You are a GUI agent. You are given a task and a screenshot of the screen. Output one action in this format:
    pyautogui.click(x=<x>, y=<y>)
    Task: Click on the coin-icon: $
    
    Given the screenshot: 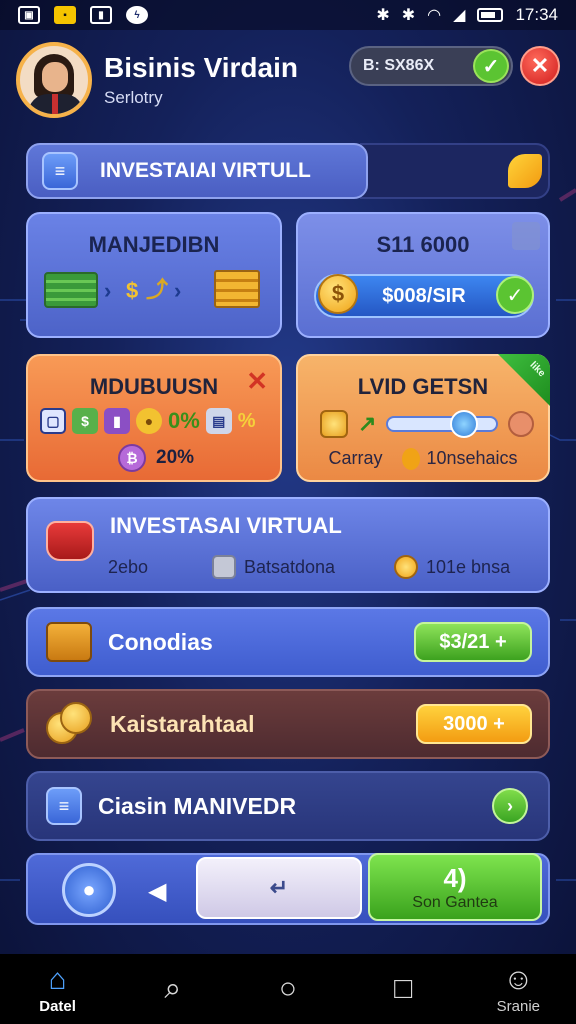 What is the action you would take?
    pyautogui.click(x=338, y=294)
    